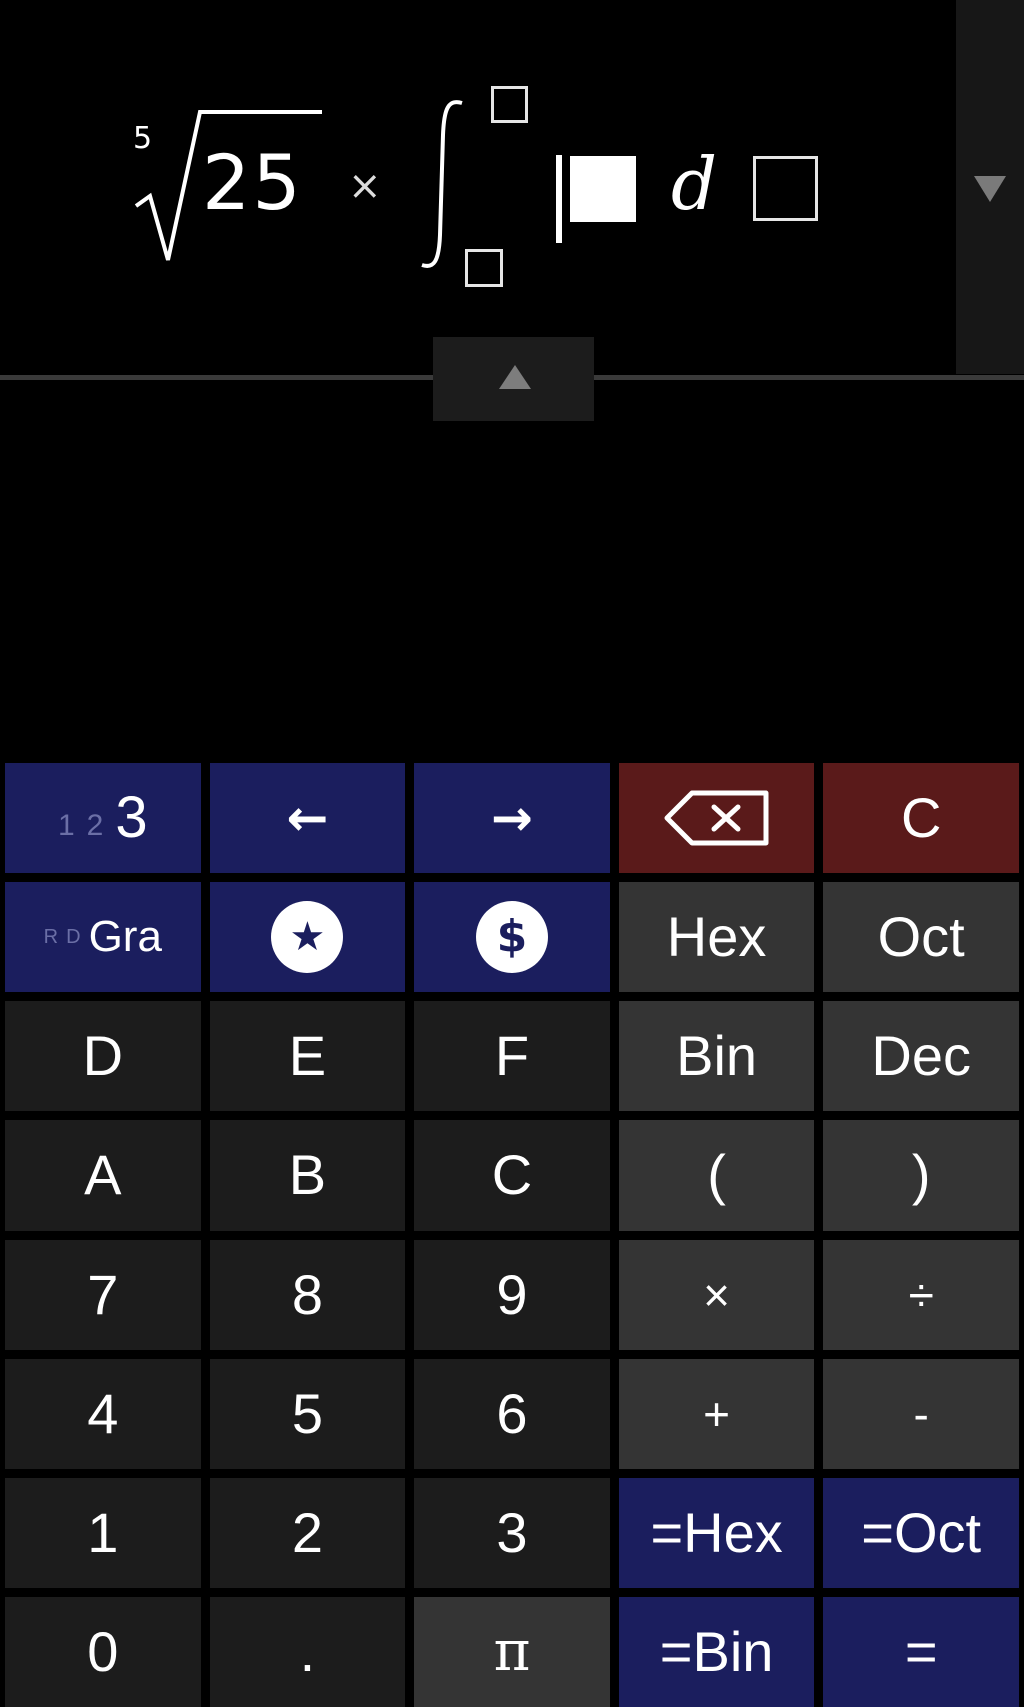 This screenshot has height=1707, width=1024. Describe the element at coordinates (512, 1294) in the screenshot. I see `key-9: 9` at that location.